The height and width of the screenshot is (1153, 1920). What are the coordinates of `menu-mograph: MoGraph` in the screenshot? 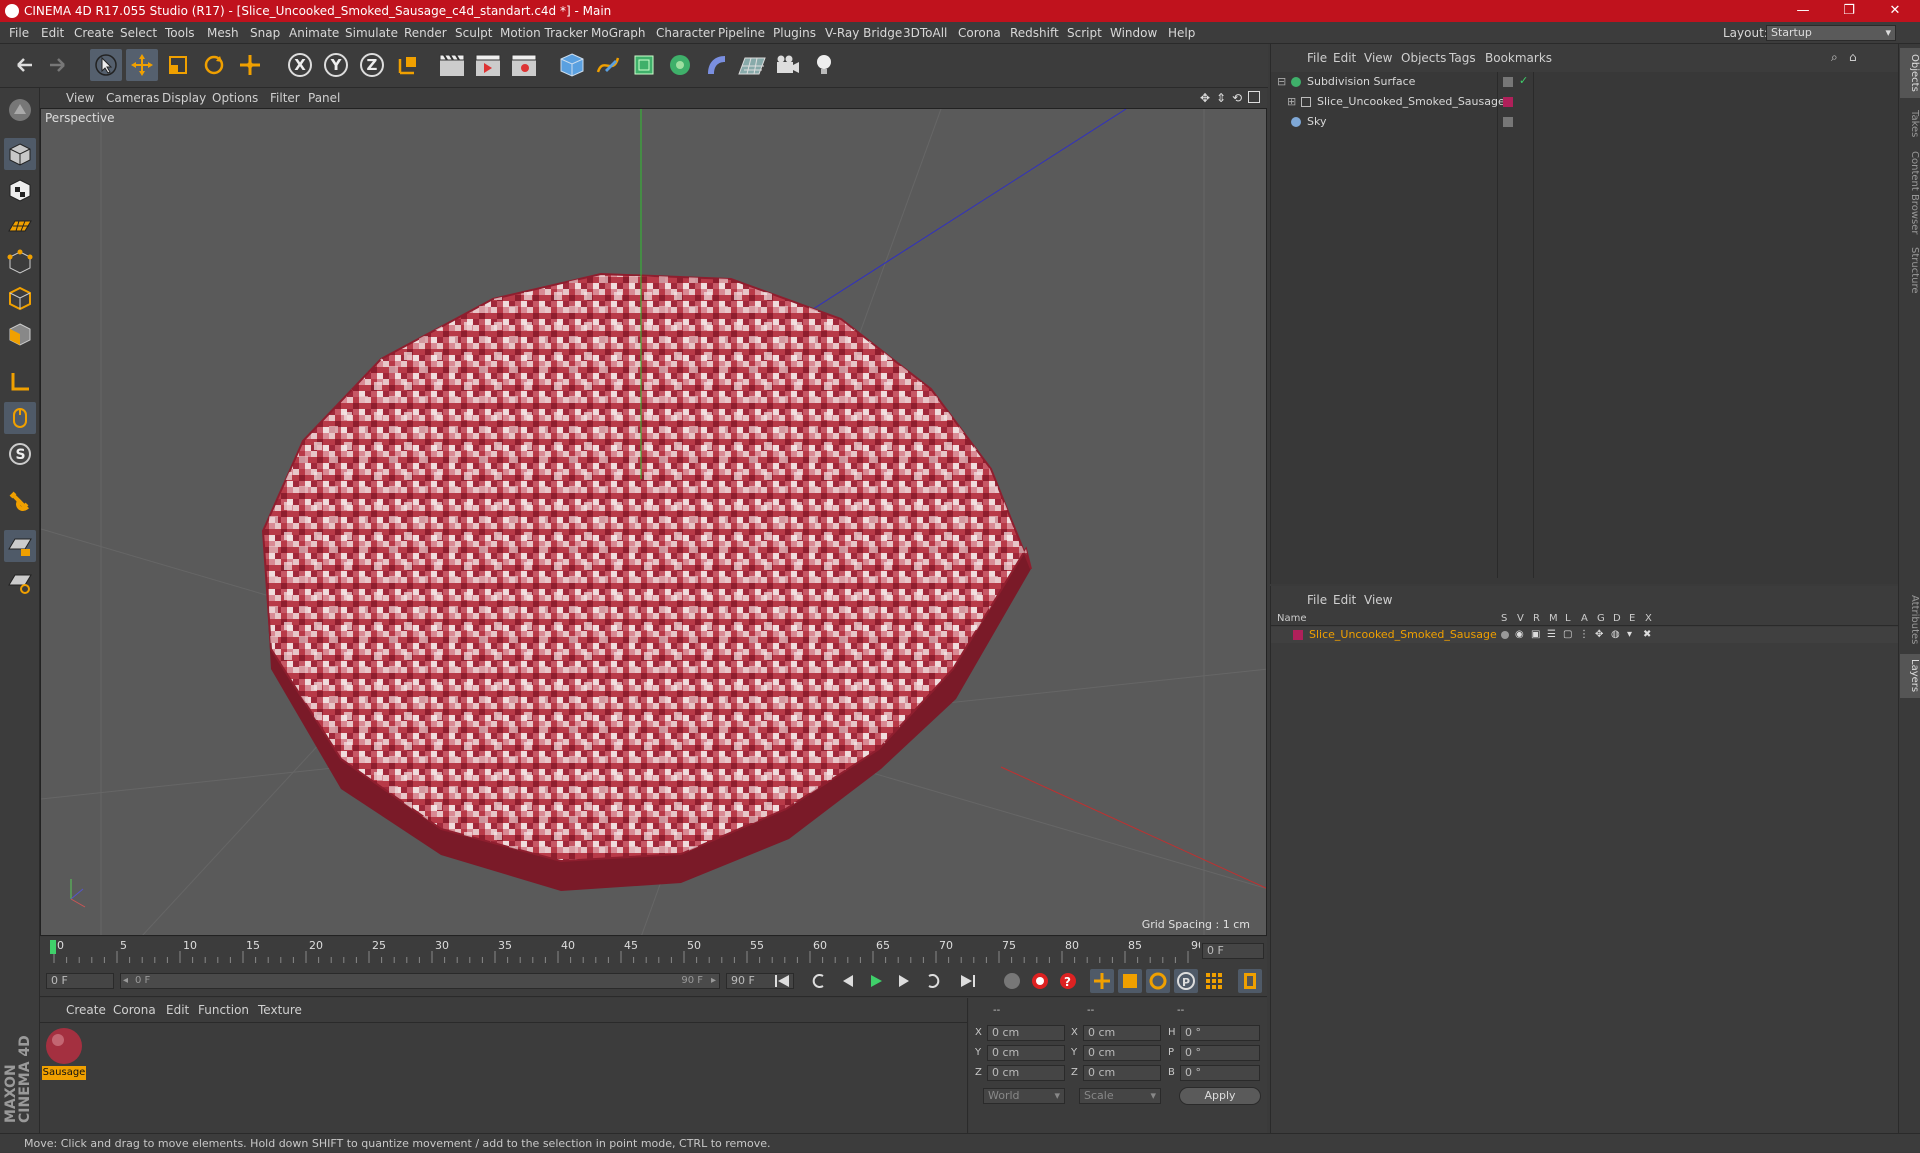 It's located at (618, 33).